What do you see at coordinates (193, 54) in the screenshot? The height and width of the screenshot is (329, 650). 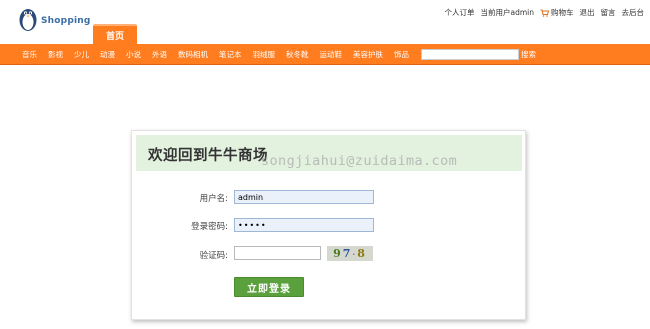 I see `nav-item-cameras: 数码相机` at bounding box center [193, 54].